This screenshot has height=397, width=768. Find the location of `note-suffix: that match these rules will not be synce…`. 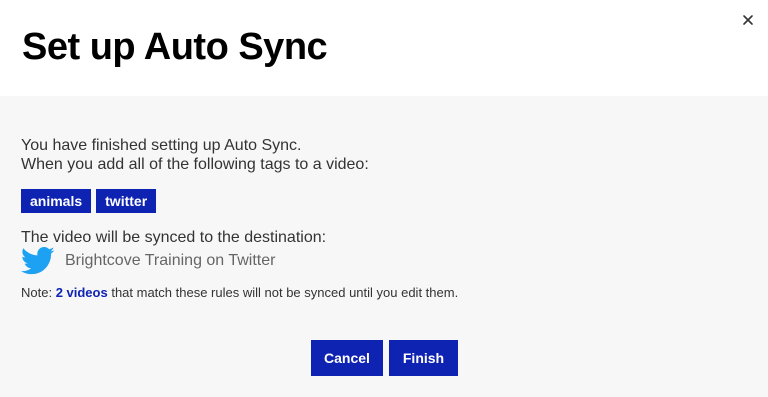

note-suffix: that match these rules will not be synce… is located at coordinates (283, 292).